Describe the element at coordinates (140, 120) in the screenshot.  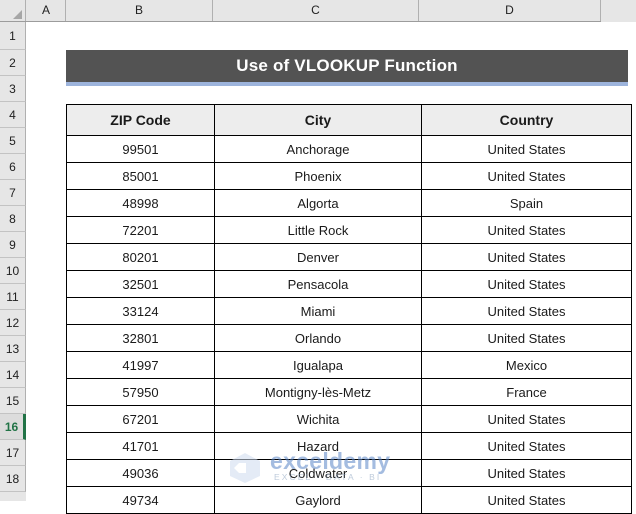
I see `column-header-zip-code: ZIP Code` at that location.